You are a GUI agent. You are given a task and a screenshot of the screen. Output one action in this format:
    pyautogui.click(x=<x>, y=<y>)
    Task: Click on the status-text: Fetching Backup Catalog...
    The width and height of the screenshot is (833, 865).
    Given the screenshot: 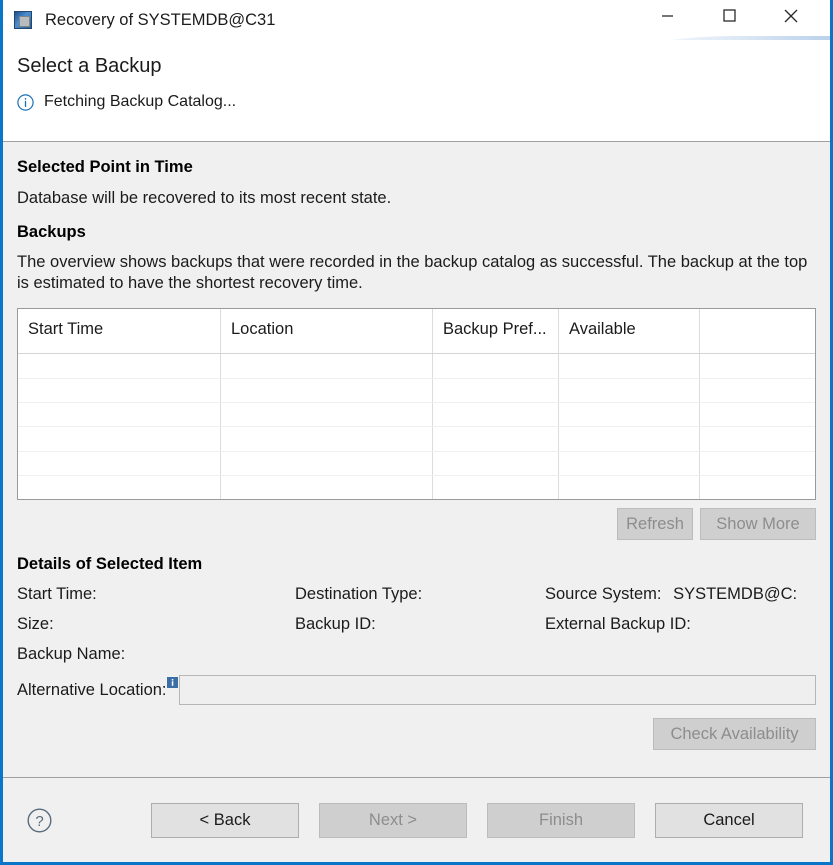 What is the action you would take?
    pyautogui.click(x=140, y=101)
    